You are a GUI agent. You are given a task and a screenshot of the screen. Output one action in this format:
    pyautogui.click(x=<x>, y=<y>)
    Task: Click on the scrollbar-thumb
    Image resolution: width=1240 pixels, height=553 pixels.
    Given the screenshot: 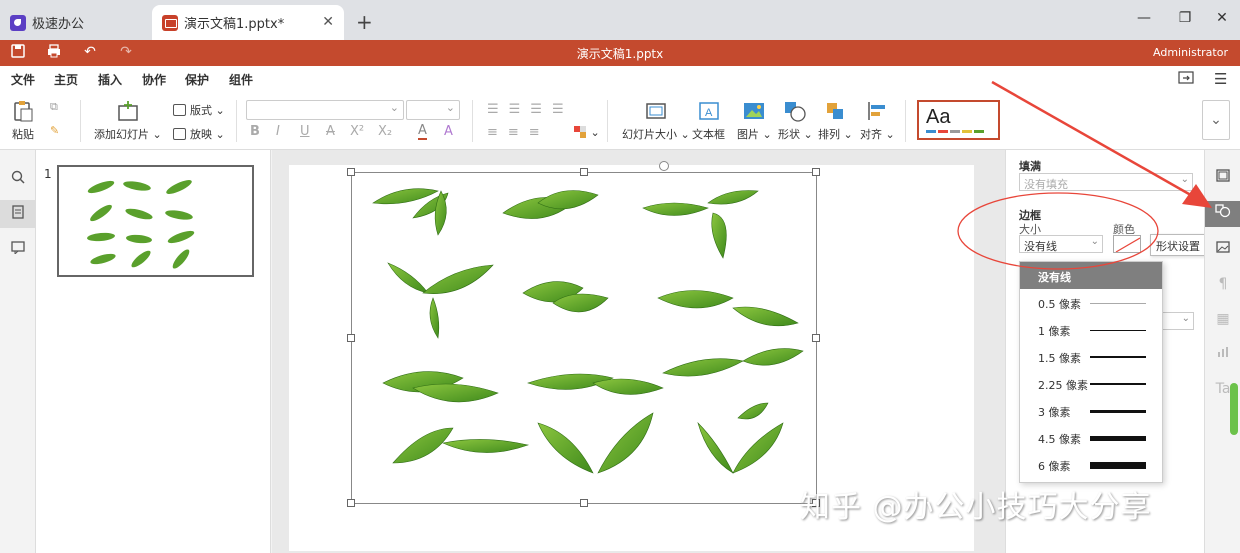 What is the action you would take?
    pyautogui.click(x=1234, y=409)
    